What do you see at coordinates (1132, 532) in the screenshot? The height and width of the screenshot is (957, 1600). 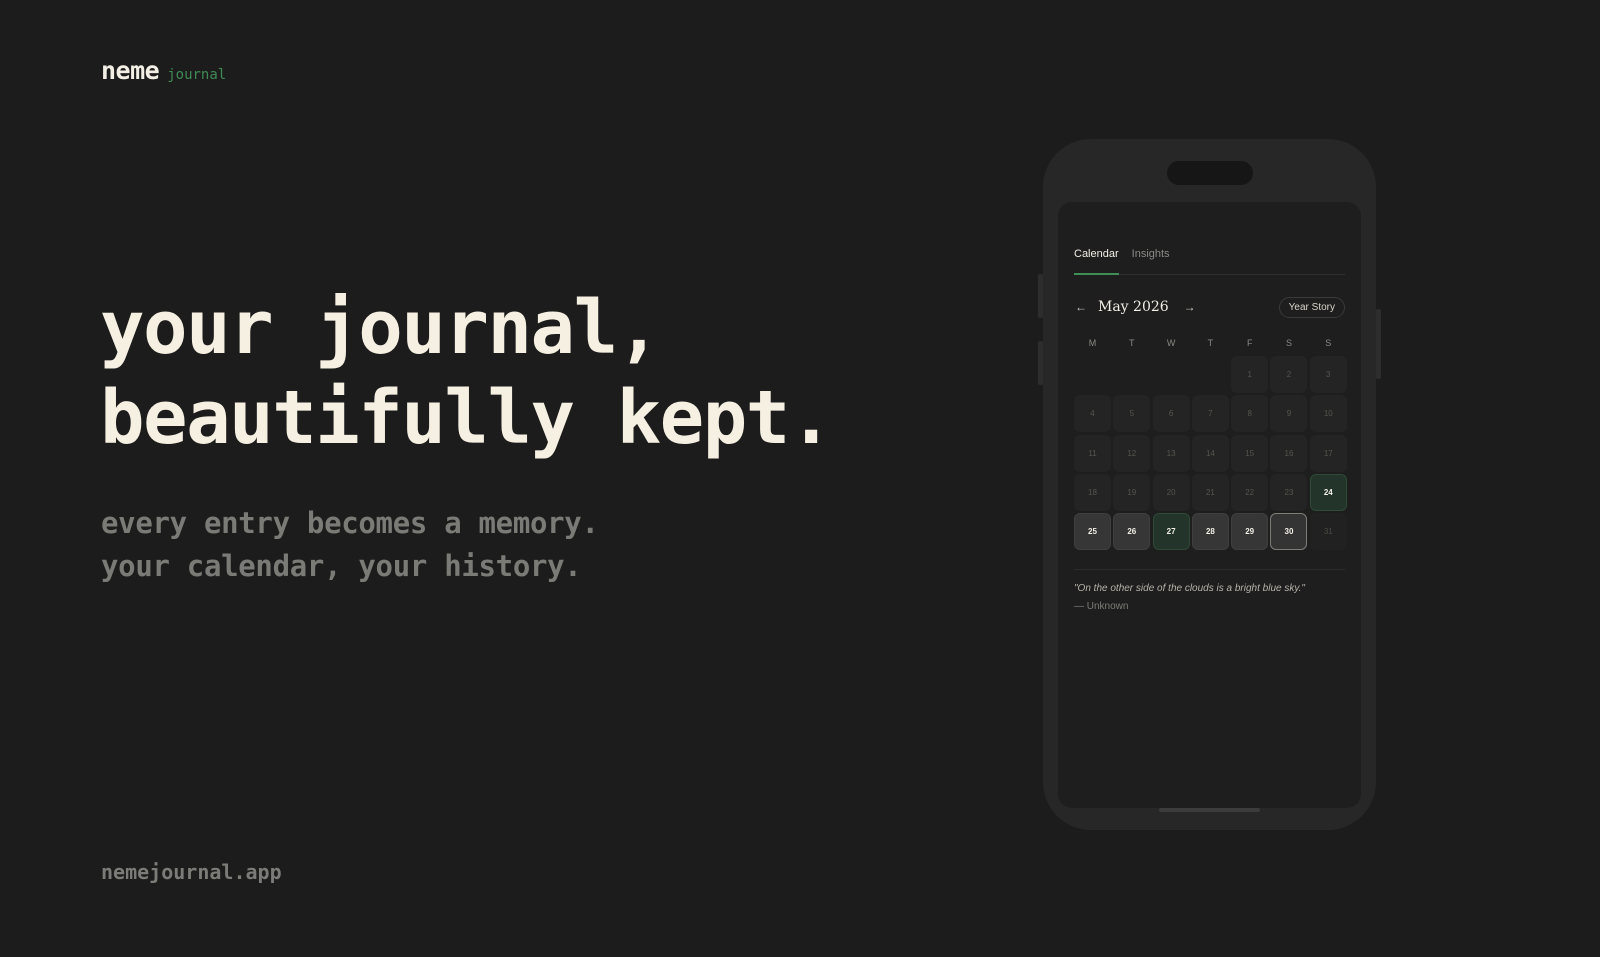 I see `calendar-day-26: 26` at bounding box center [1132, 532].